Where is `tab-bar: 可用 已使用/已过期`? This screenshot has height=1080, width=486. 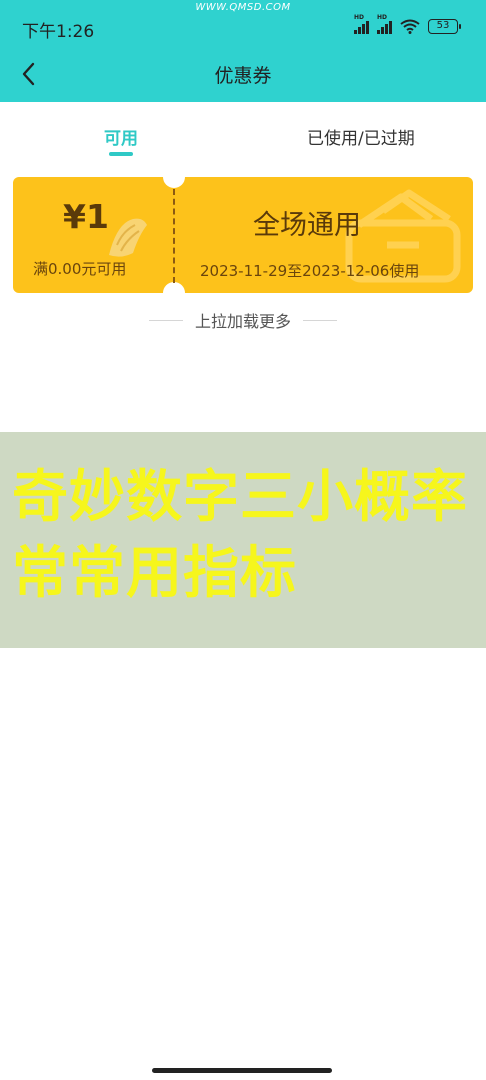 tab-bar: 可用 已使用/已过期 is located at coordinates (243, 133).